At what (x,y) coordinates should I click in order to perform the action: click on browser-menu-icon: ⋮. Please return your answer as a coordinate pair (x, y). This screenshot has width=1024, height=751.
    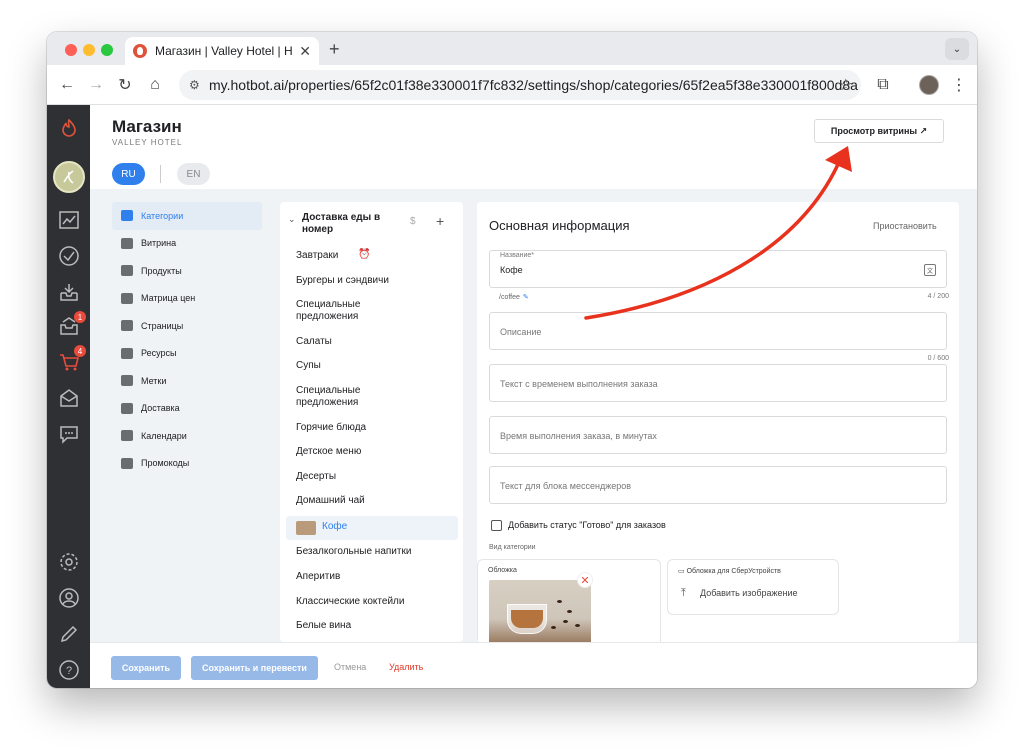
    Looking at the image, I should click on (959, 85).